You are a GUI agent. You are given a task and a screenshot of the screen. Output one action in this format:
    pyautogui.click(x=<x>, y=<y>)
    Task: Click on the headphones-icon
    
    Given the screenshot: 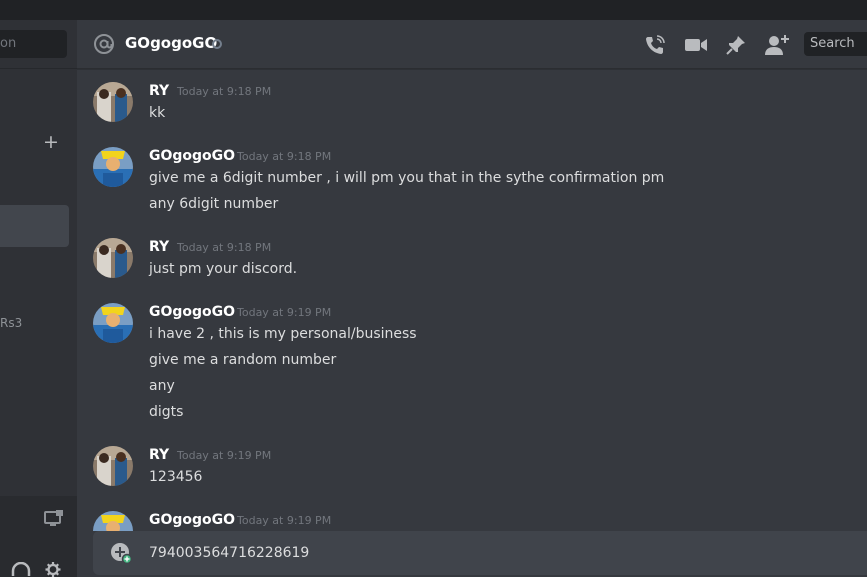 What is the action you would take?
    pyautogui.click(x=21, y=569)
    